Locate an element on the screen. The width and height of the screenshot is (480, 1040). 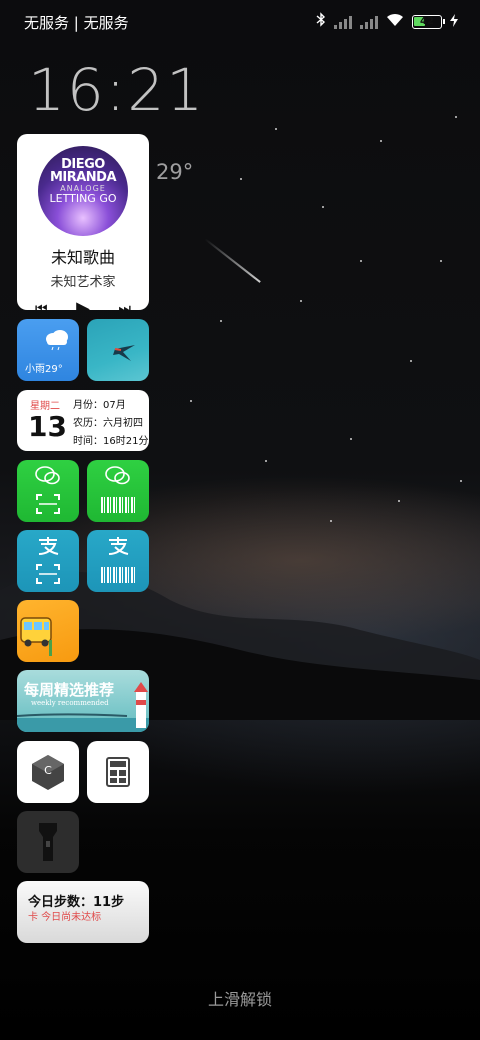
battery-icon: 42 is located at coordinates (428, 21).